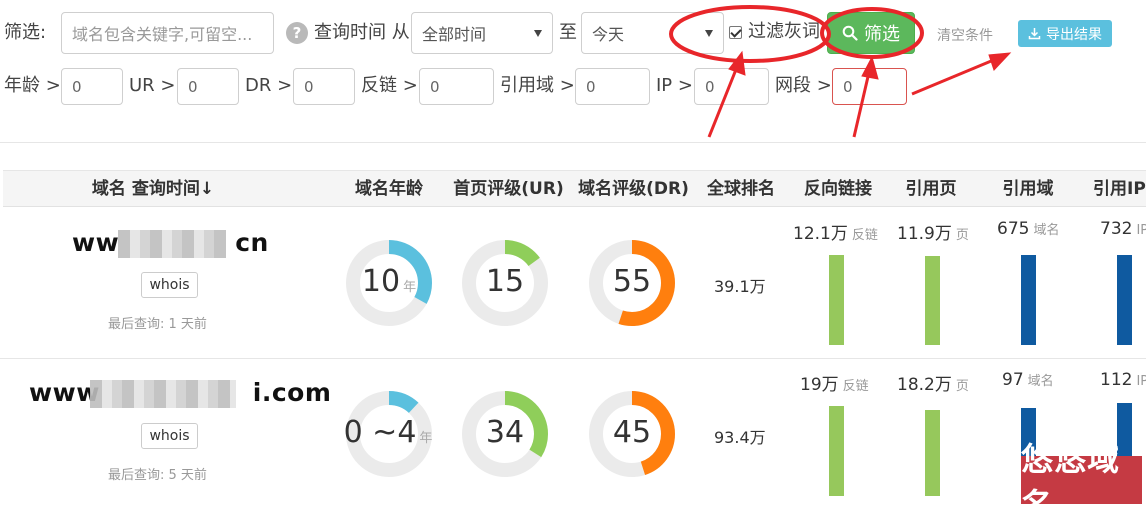  I want to click on age-value: 10 年, so click(389, 281).